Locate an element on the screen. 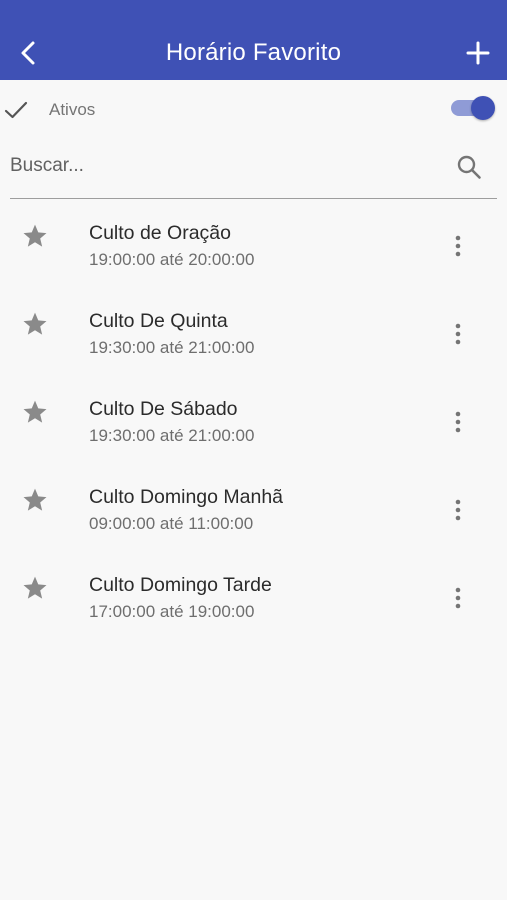 This screenshot has width=507, height=900. item-name: Culto de Oração is located at coordinates (160, 233).